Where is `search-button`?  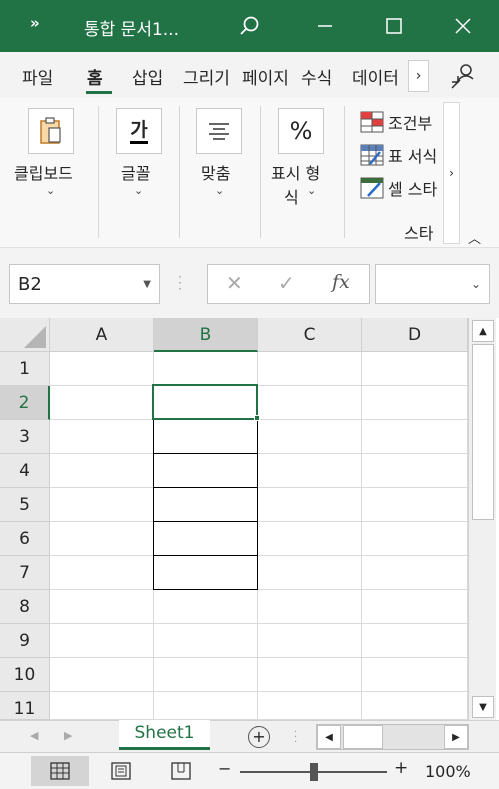
search-button is located at coordinates (249, 26).